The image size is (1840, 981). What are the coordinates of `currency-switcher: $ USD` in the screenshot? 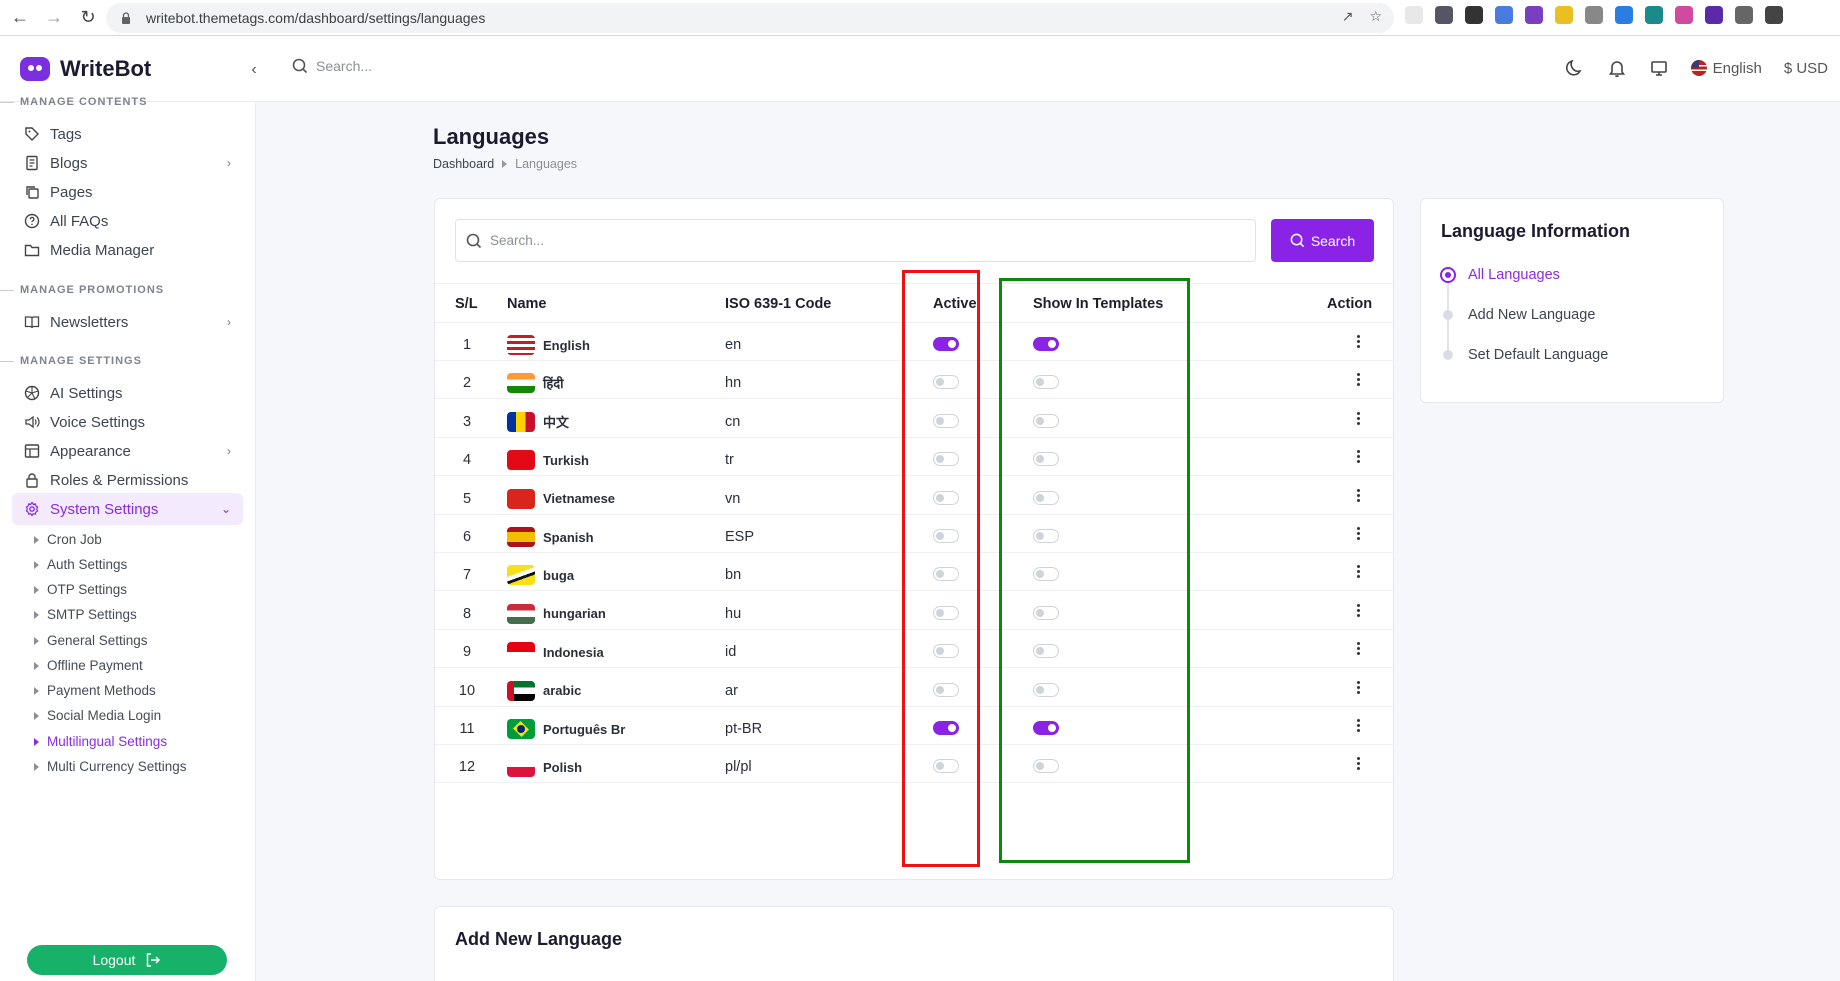 It's located at (1806, 68).